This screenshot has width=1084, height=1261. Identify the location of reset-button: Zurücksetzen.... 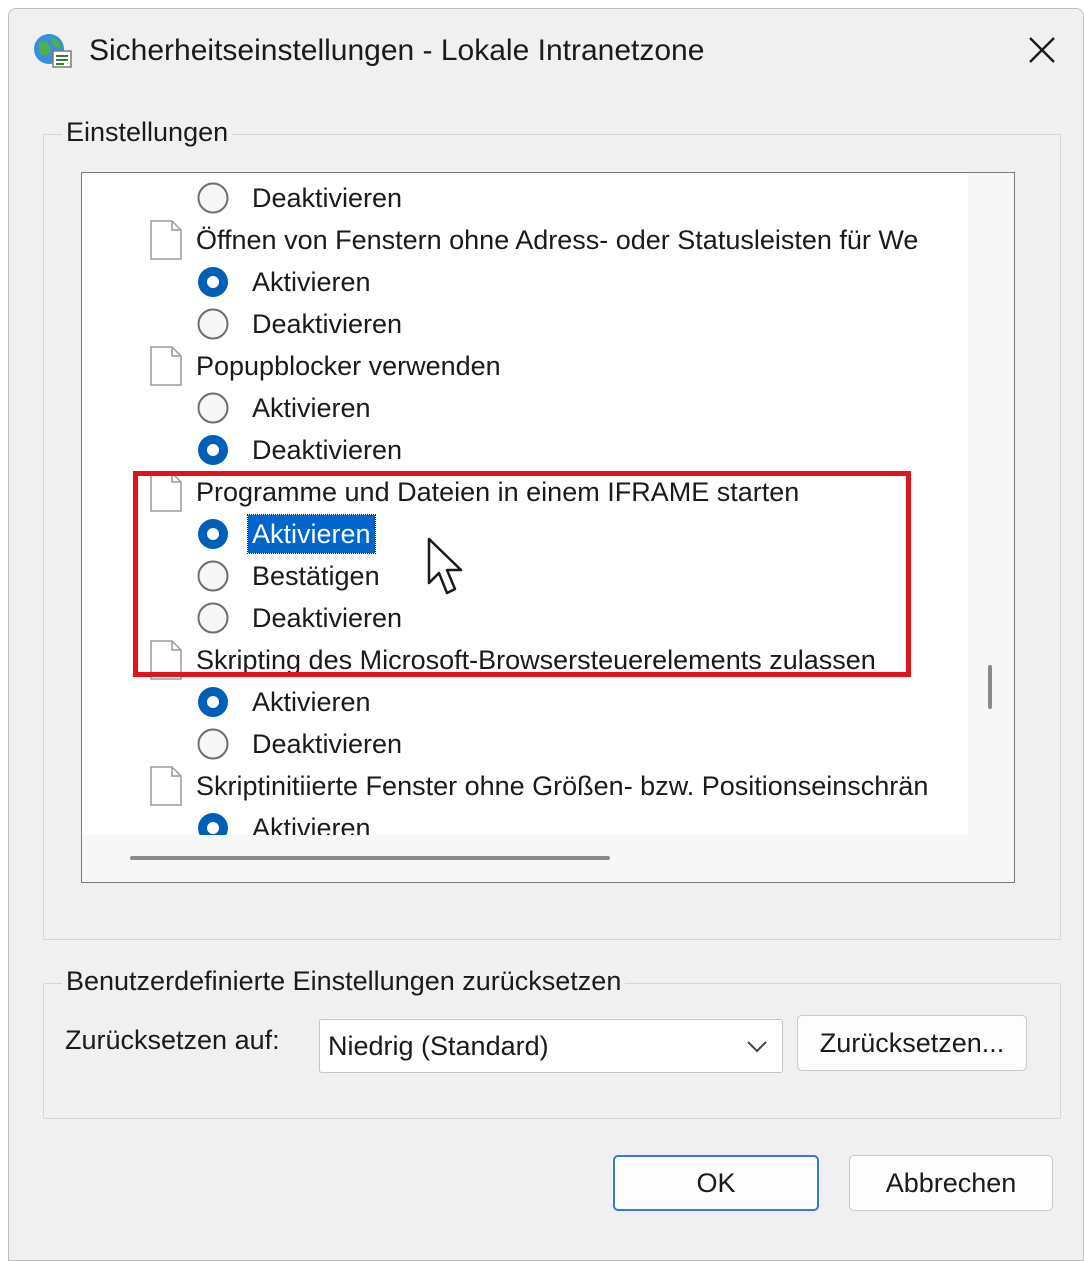
(912, 1043).